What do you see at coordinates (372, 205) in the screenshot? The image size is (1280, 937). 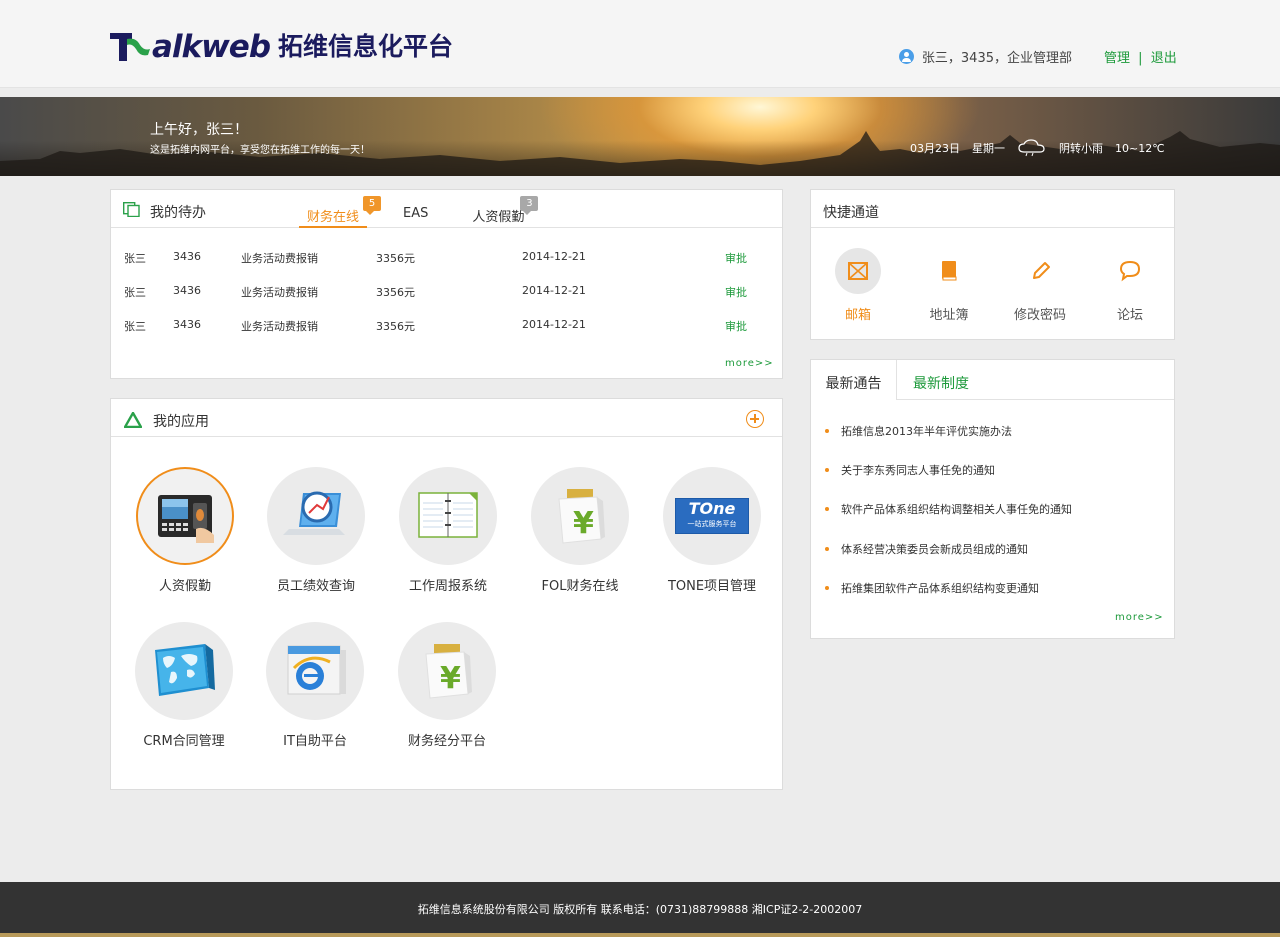 I see `count-badge: 5` at bounding box center [372, 205].